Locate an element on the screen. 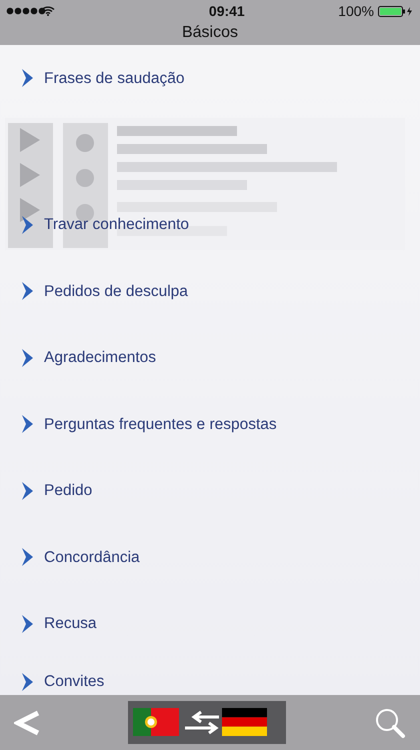  signal-icon is located at coordinates (27, 11).